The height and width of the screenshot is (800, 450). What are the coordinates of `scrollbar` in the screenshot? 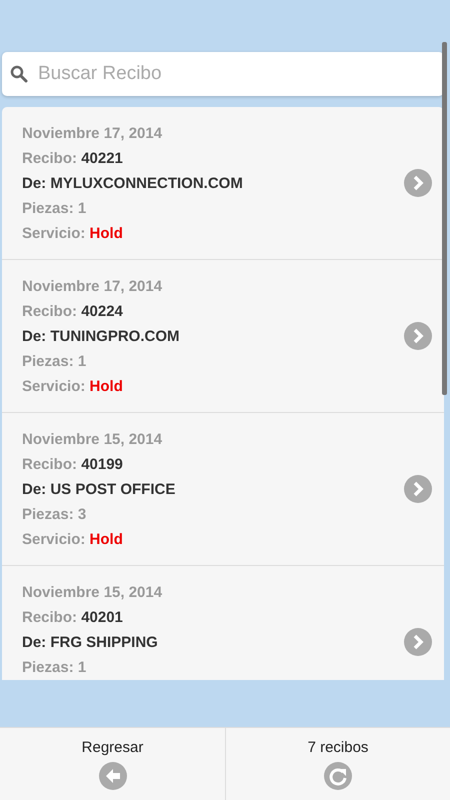 It's located at (444, 218).